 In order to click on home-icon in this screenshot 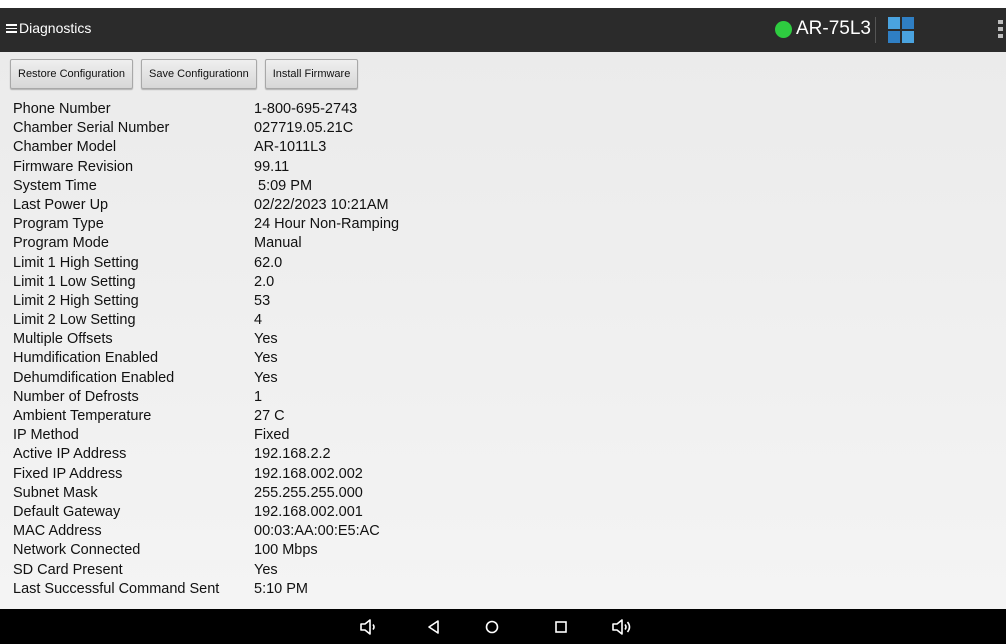, I will do `click(492, 627)`.